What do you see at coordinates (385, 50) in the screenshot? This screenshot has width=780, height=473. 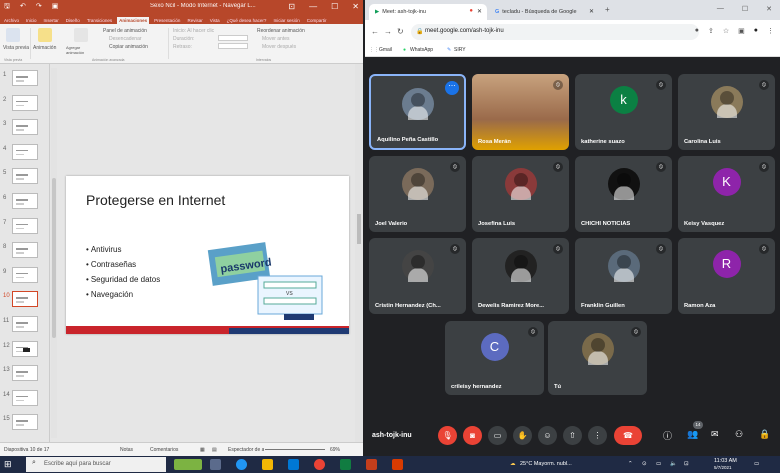 I see `bookmark-gmail: Gmail` at bounding box center [385, 50].